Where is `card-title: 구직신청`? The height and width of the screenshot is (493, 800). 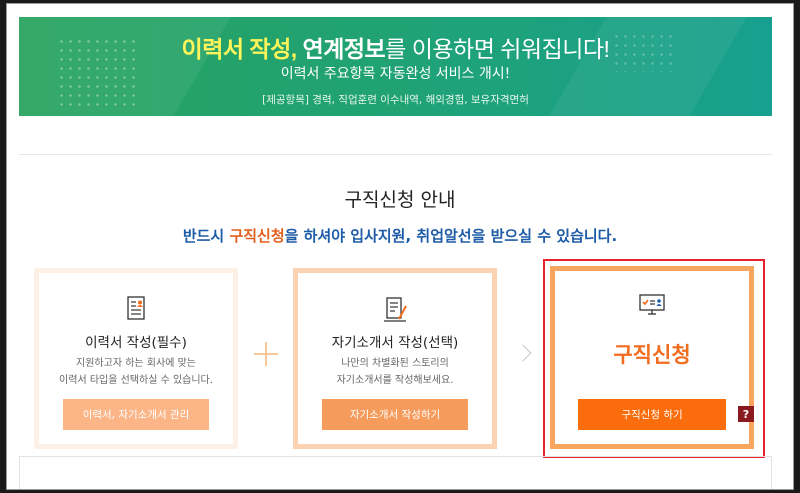
card-title: 구직신청 is located at coordinates (652, 355).